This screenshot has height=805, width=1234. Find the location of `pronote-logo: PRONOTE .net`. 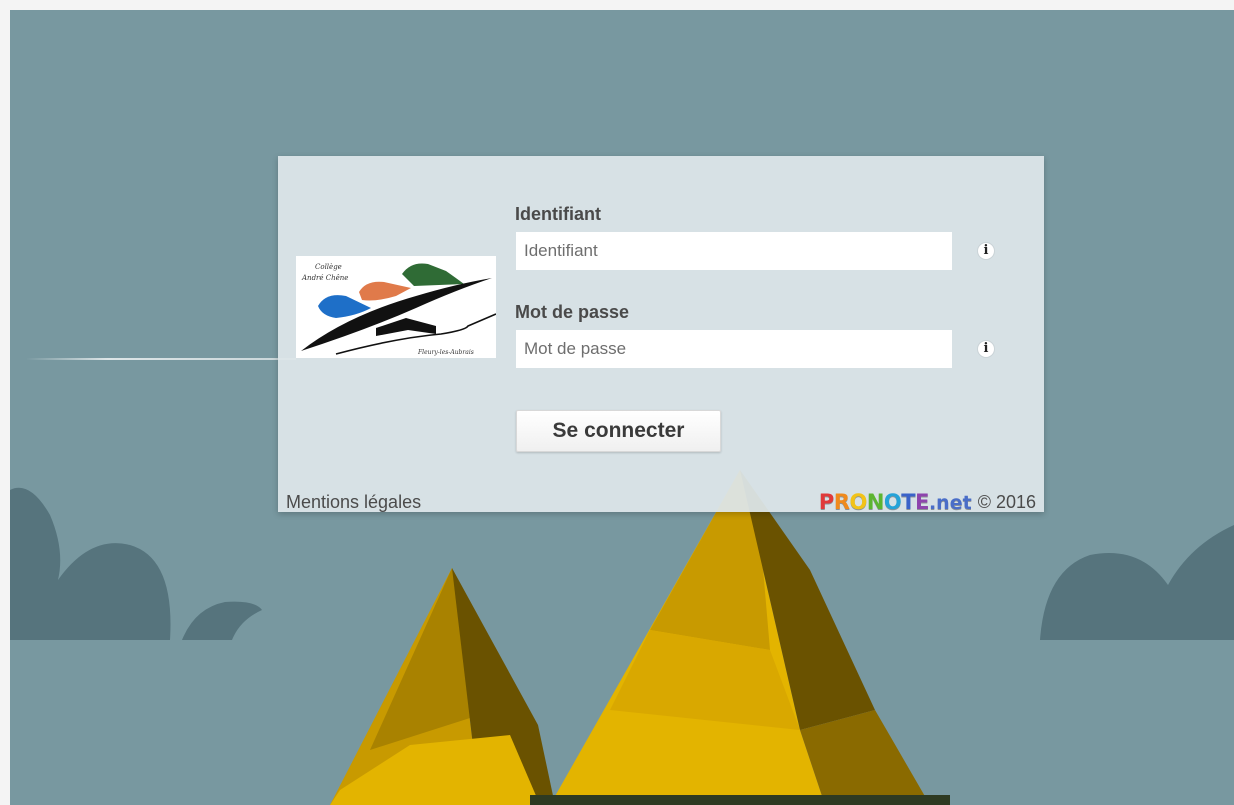

pronote-logo: PRONOTE .net is located at coordinates (895, 502).